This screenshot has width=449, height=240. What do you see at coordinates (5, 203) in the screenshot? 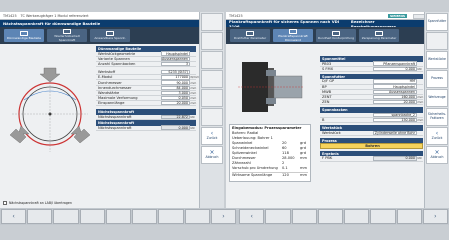
I see `transfer-checkbox` at bounding box center [5, 203].